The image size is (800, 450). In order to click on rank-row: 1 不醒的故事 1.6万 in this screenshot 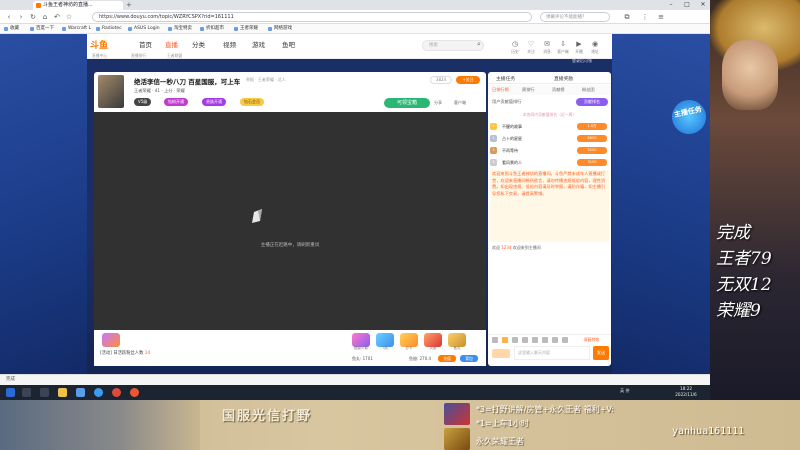, I will do `click(549, 126)`.